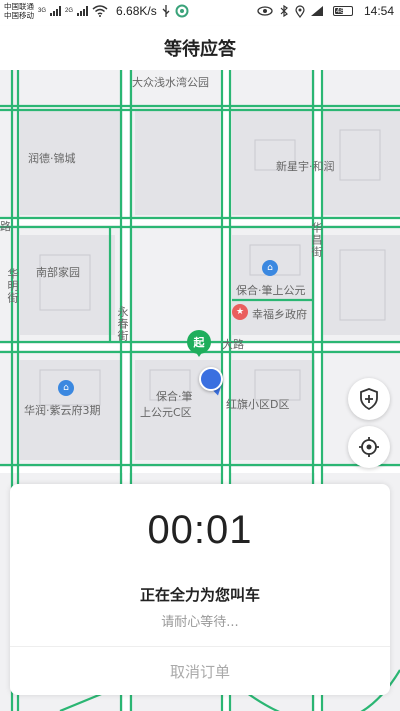 This screenshot has height=711, width=400. I want to click on wifi-icon, so click(100, 11).